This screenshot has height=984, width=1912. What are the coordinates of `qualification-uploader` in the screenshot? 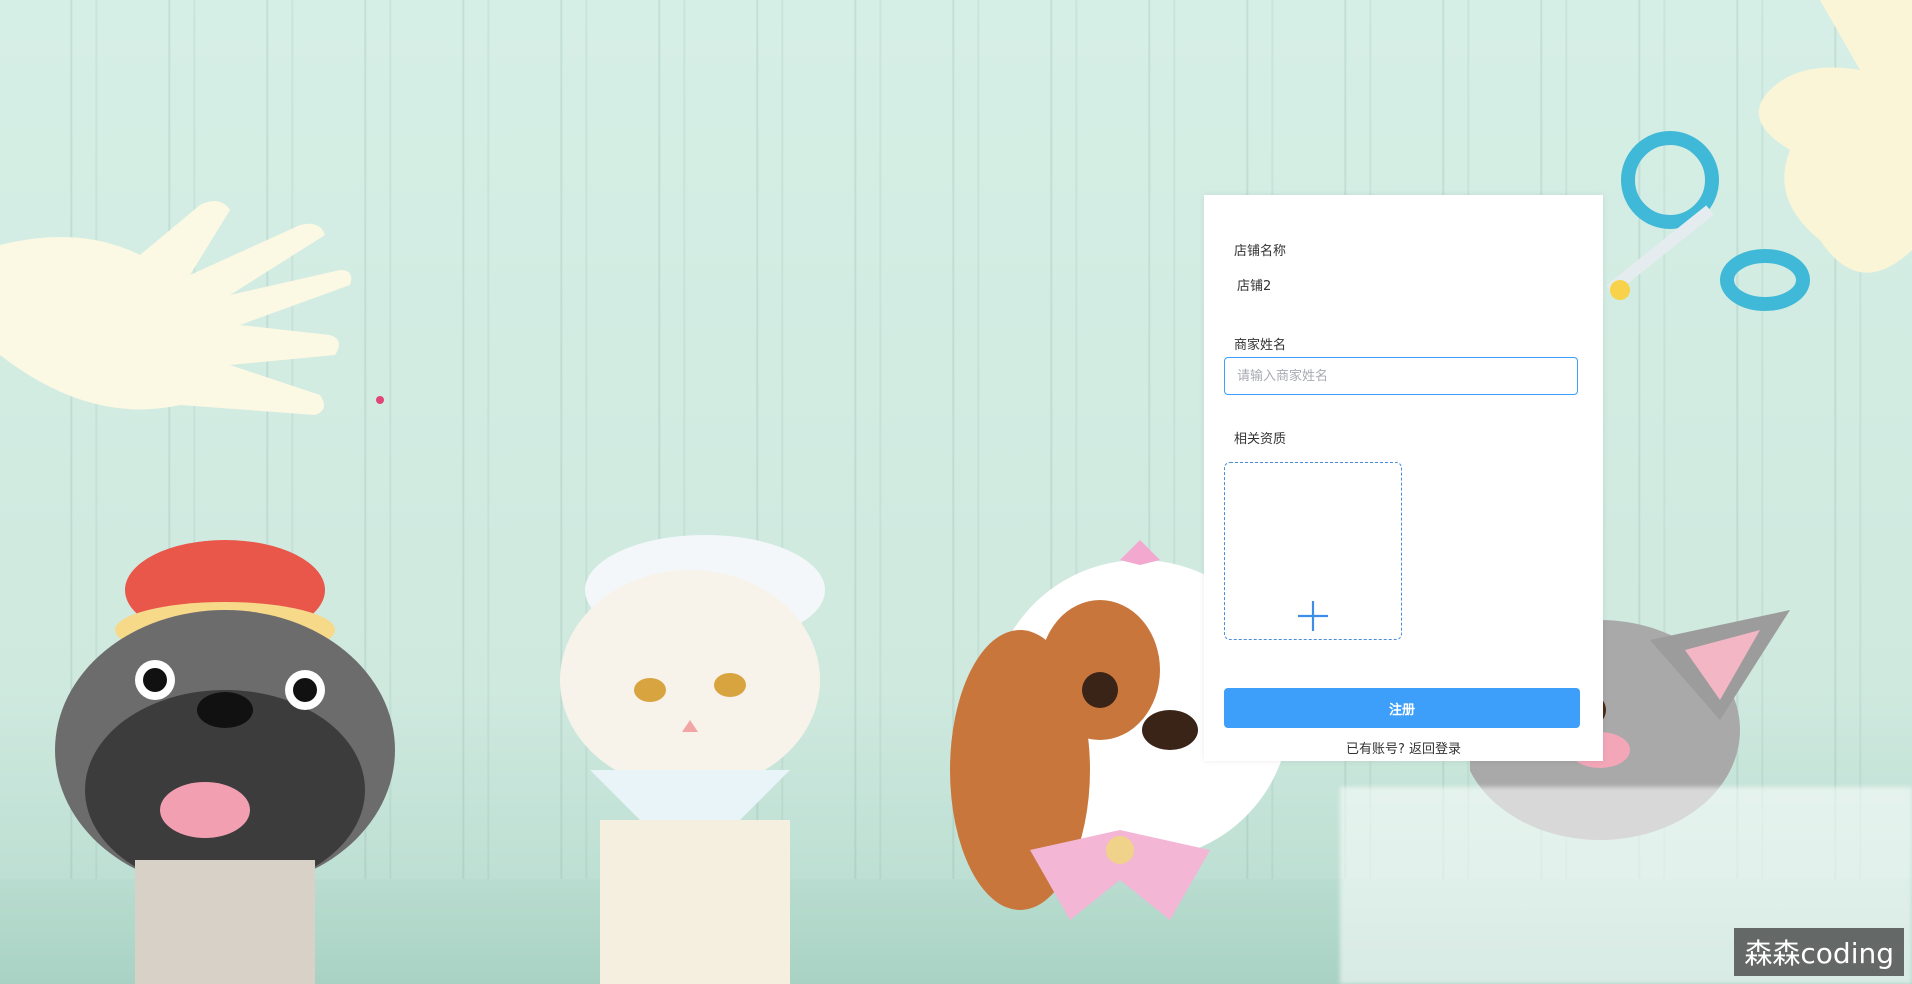 It's located at (1313, 551).